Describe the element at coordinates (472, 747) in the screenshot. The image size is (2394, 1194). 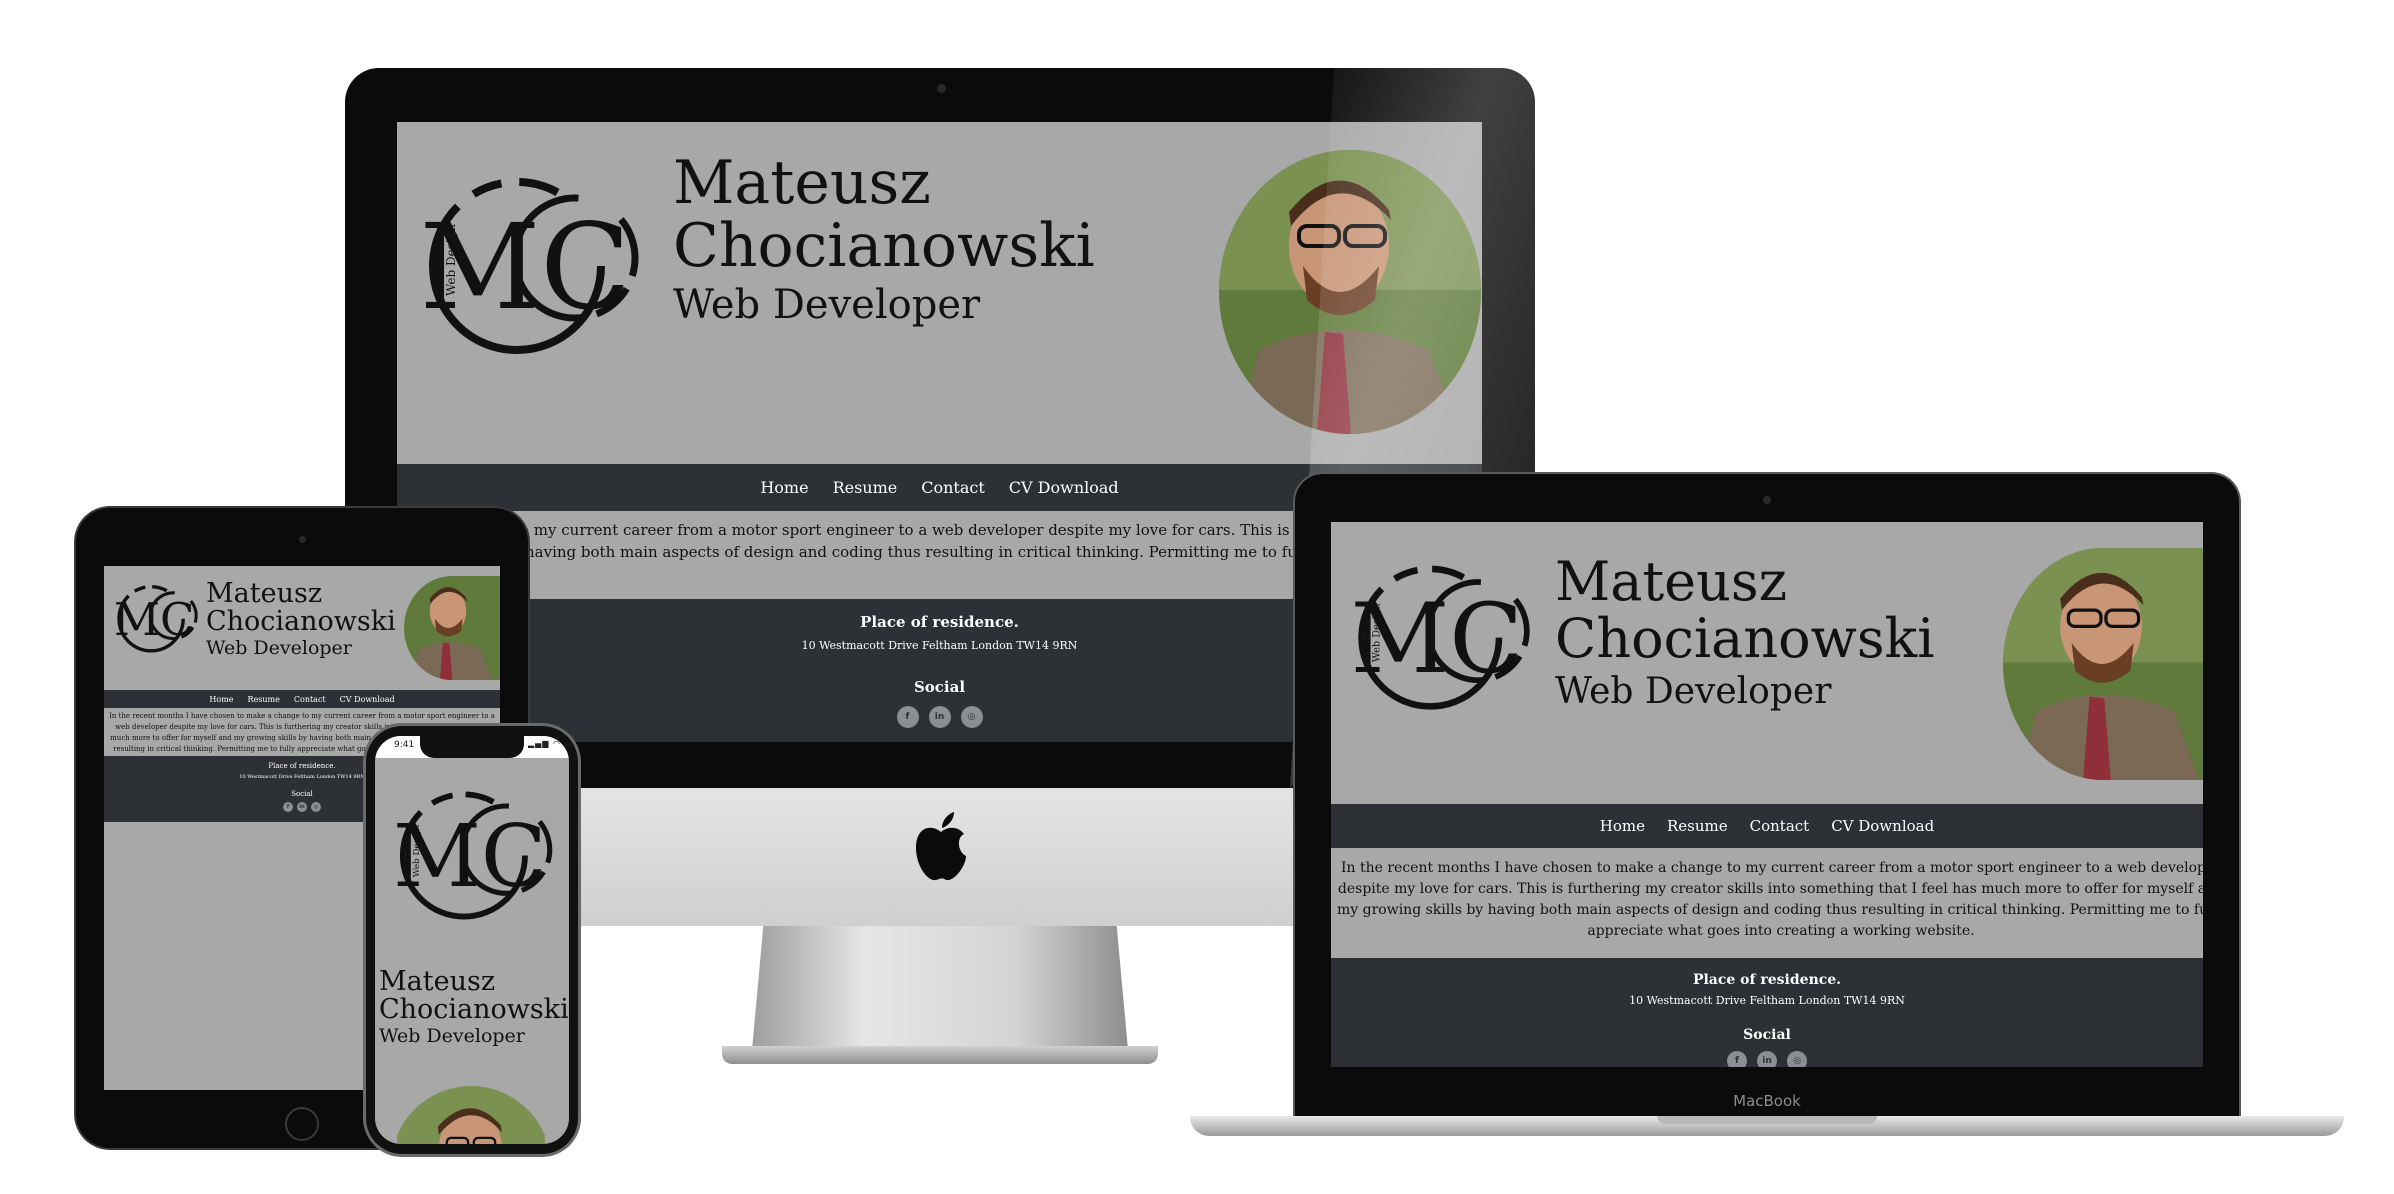
I see `iphone-notch` at that location.